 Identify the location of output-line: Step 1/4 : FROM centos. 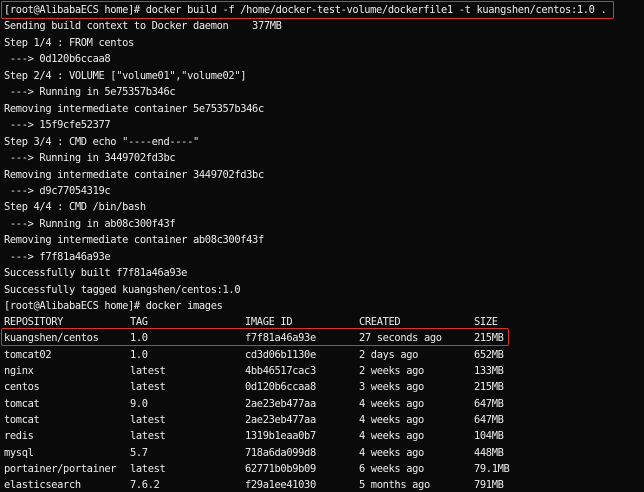
(69, 43).